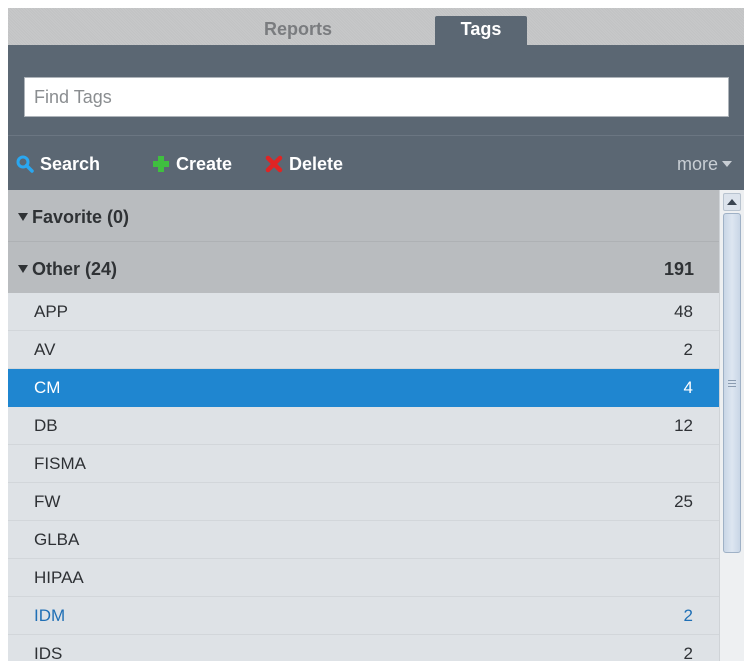 The image size is (744, 661). I want to click on tag-name: CM, so click(47, 387).